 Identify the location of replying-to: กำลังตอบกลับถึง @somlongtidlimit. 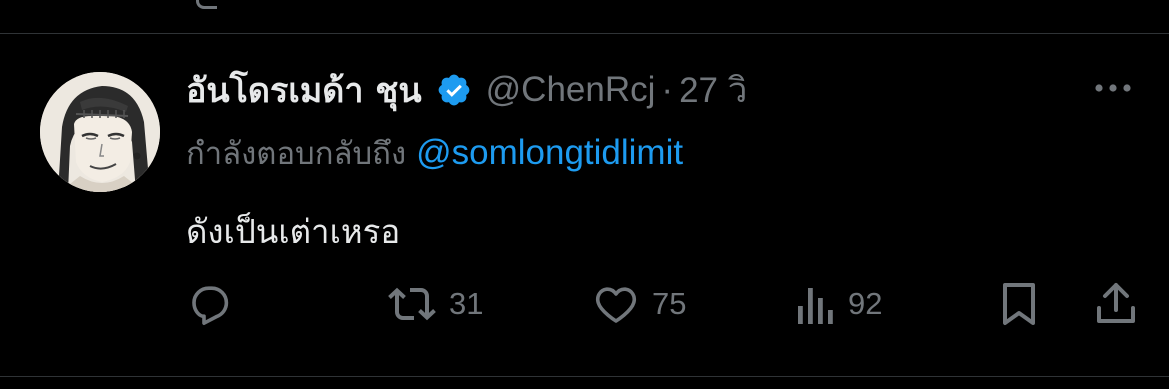
(434, 153).